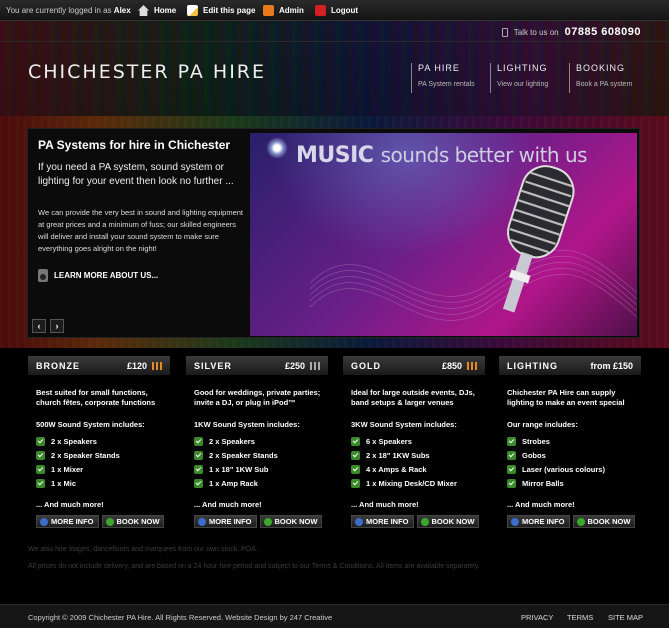 The image size is (669, 628). What do you see at coordinates (294, 365) in the screenshot?
I see `package-price: £250` at bounding box center [294, 365].